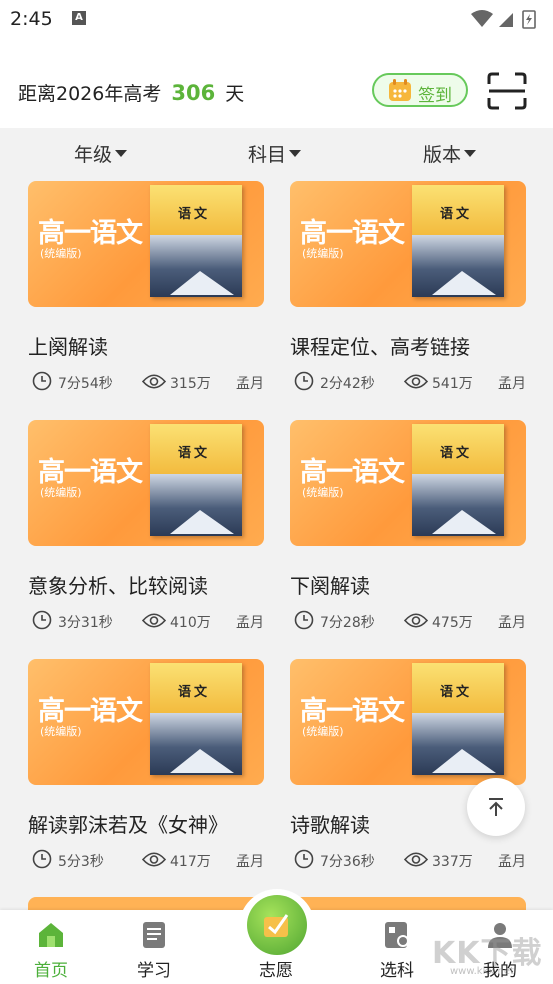  What do you see at coordinates (118, 584) in the screenshot?
I see `lesson-title: 意象分析、比较阅读` at bounding box center [118, 584].